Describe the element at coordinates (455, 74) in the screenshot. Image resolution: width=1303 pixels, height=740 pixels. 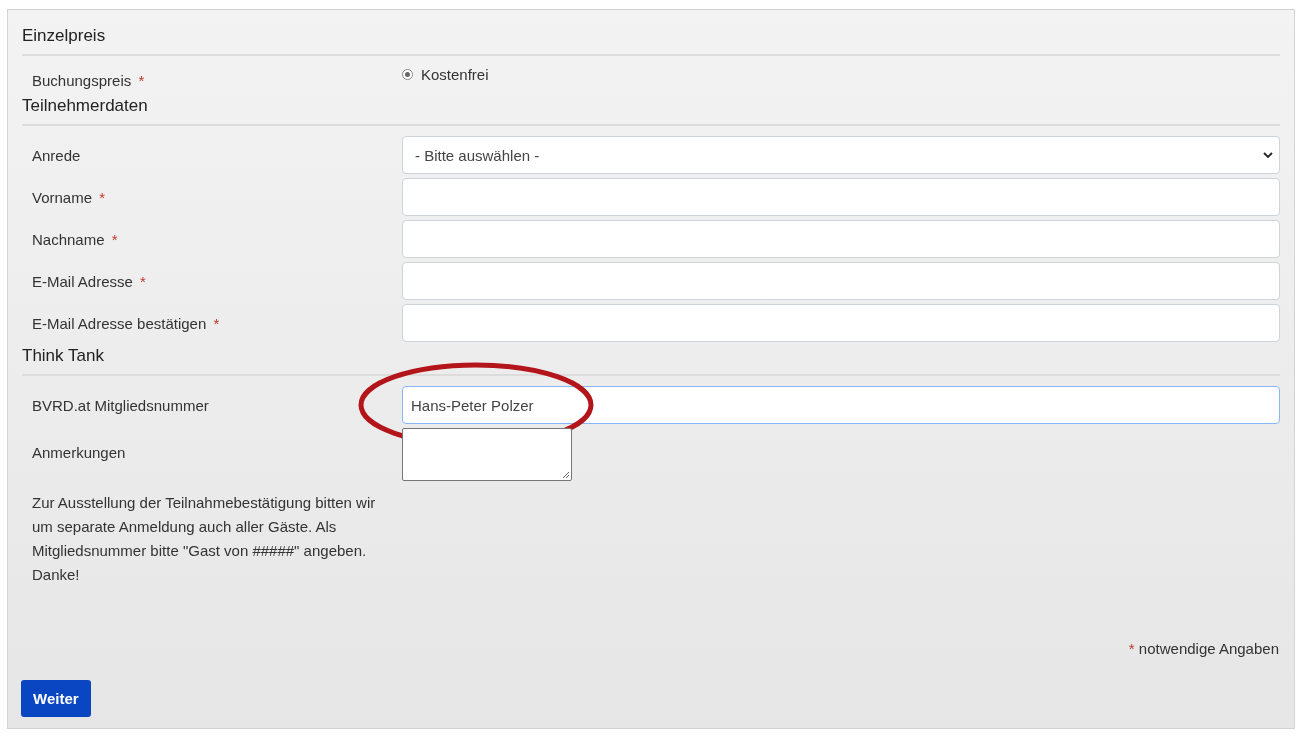
I see `radio-label: Kostenfrei` at that location.